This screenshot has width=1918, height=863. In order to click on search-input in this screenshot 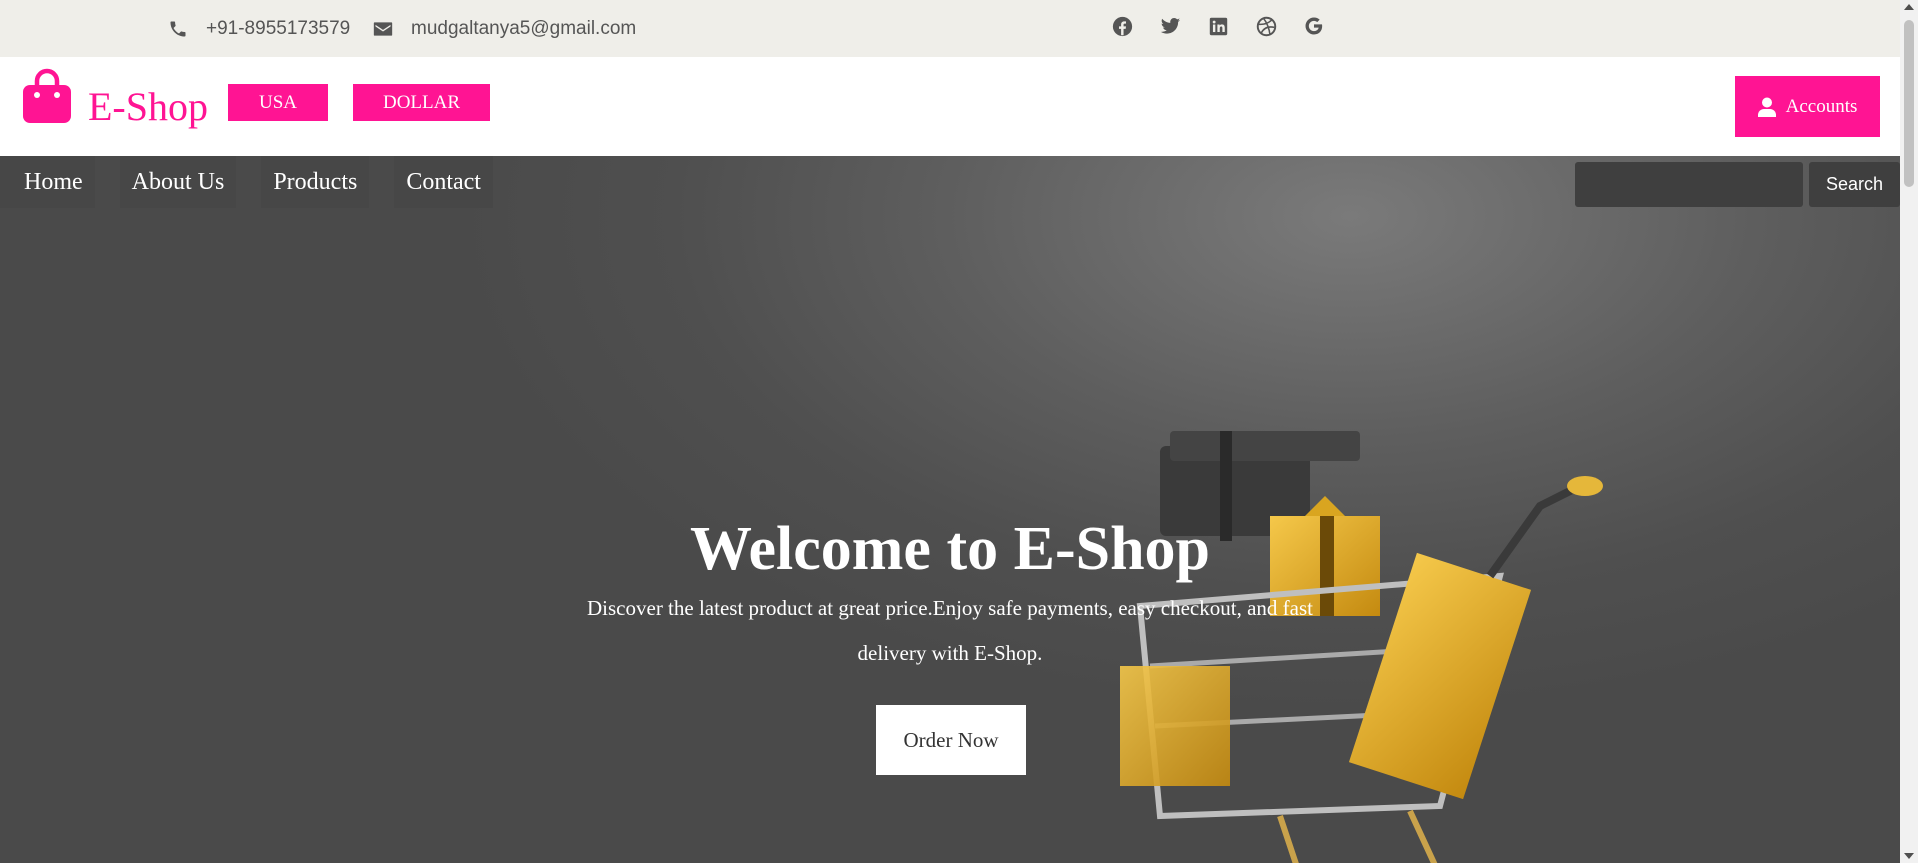, I will do `click(1689, 184)`.